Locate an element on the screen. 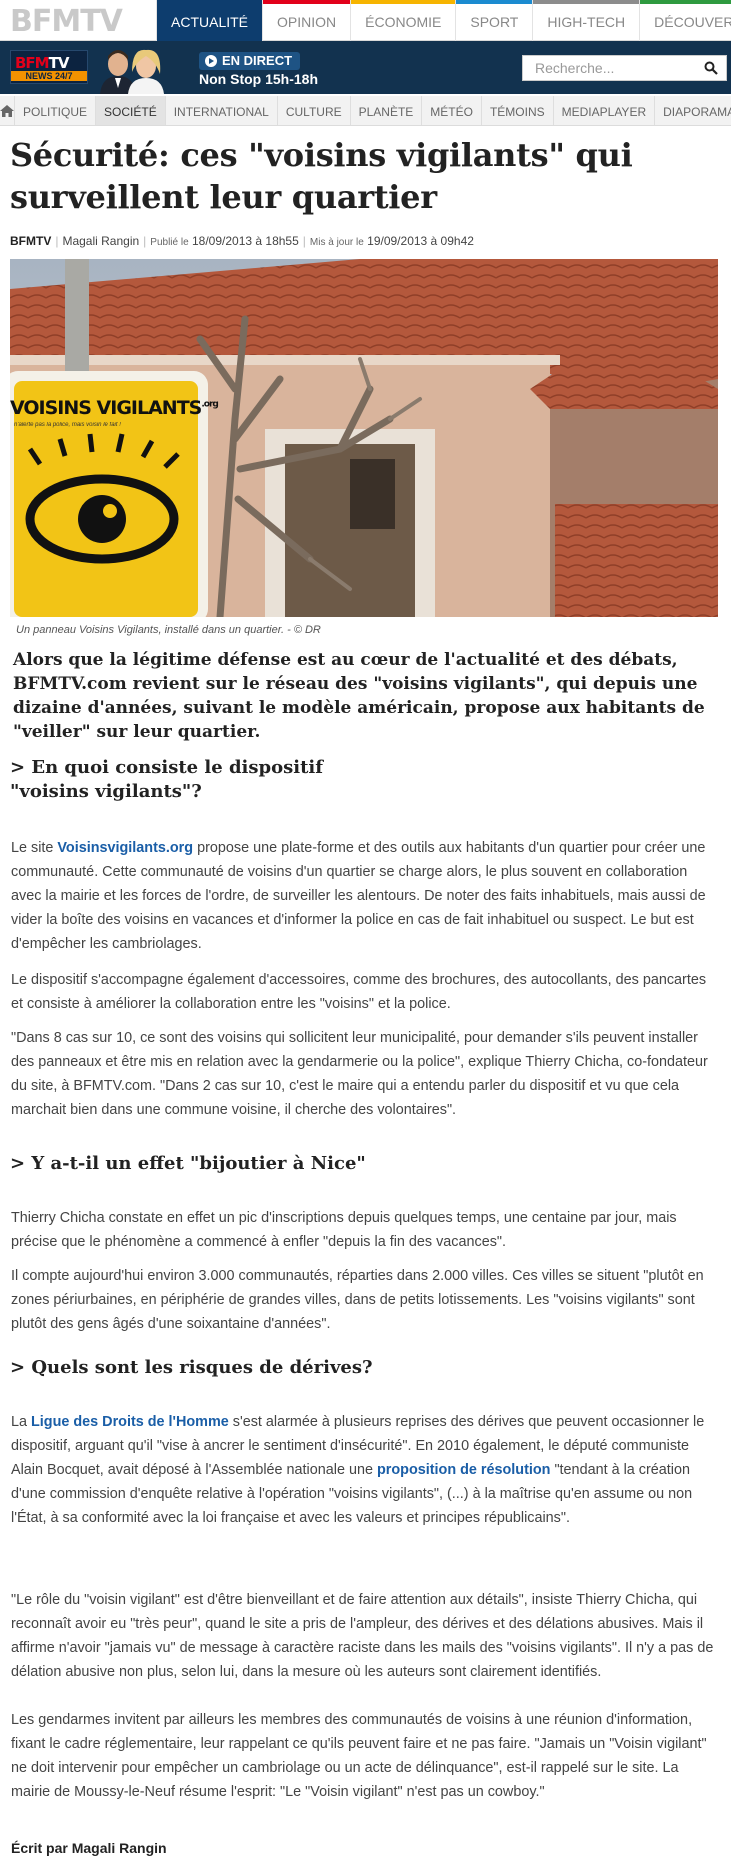 Image resolution: width=731 pixels, height=1876 pixels. subnav-item-diaporamas: DIAPORAMAS is located at coordinates (692, 110).